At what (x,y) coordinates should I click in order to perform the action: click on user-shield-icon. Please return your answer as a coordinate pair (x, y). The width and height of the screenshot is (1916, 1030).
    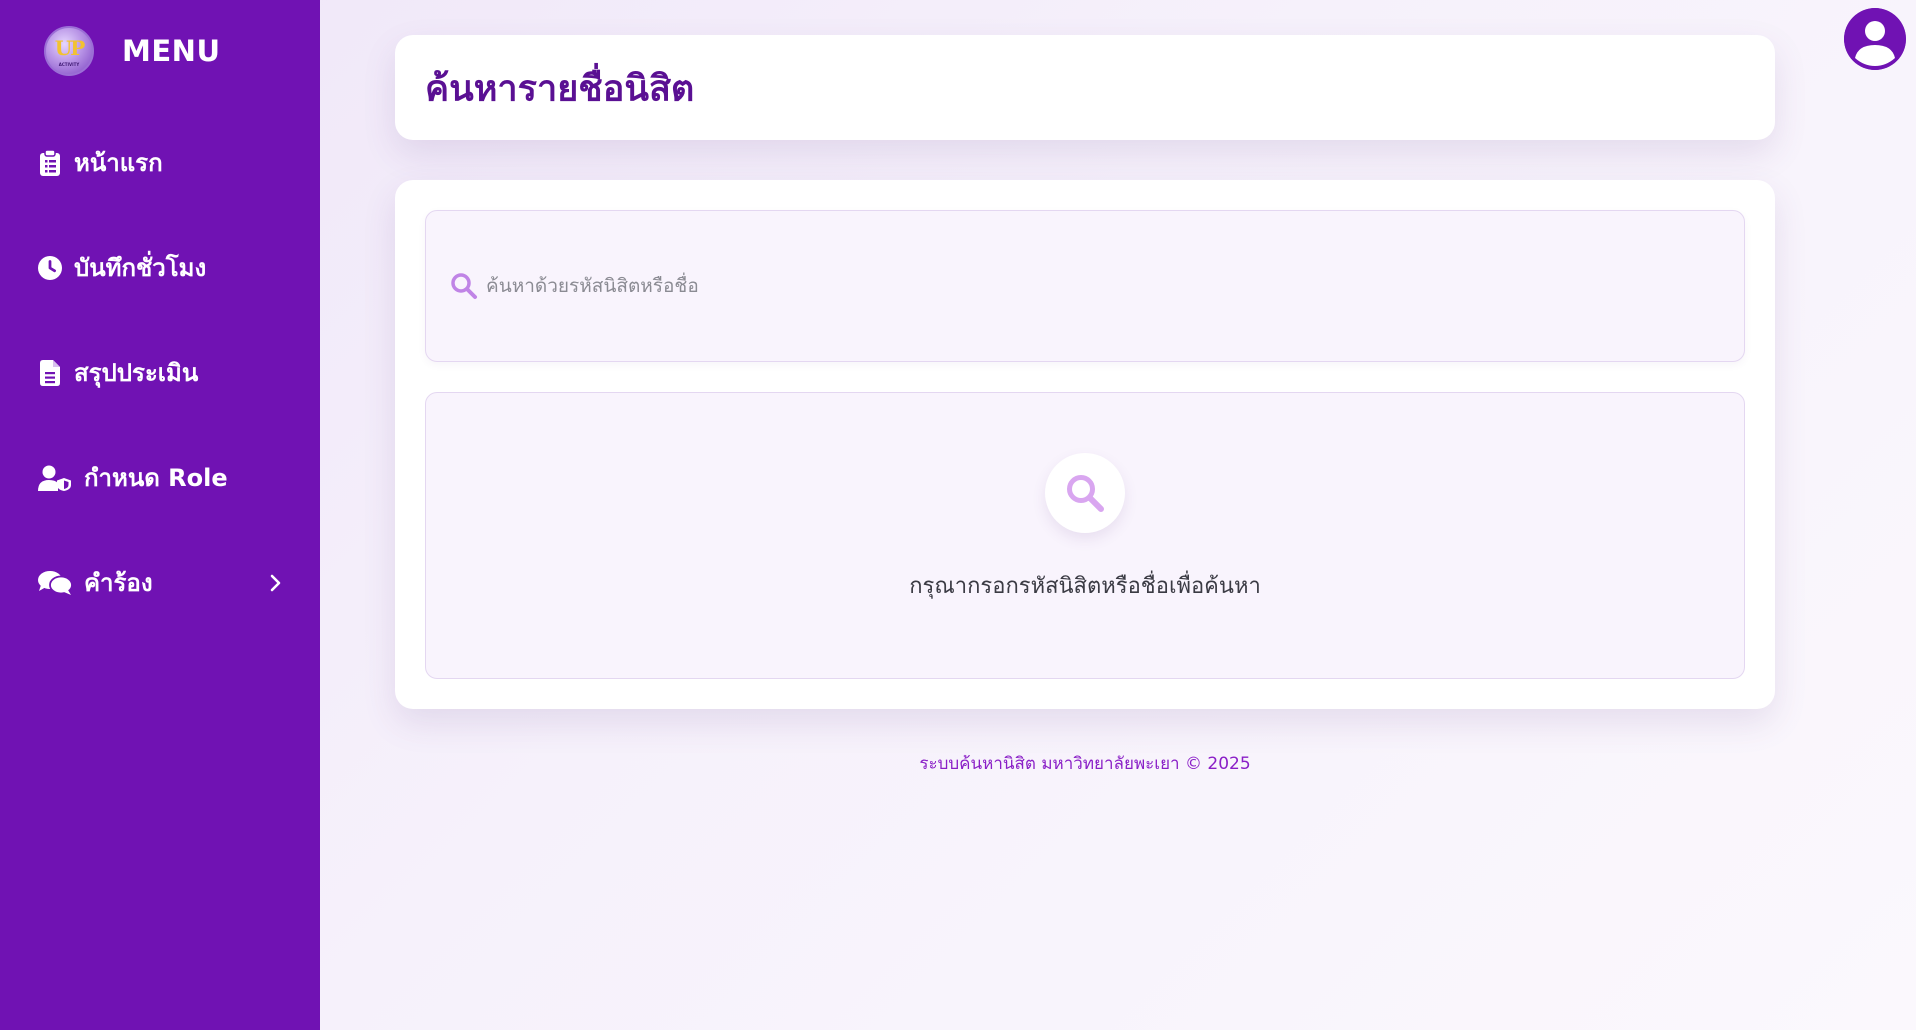
    Looking at the image, I should click on (55, 478).